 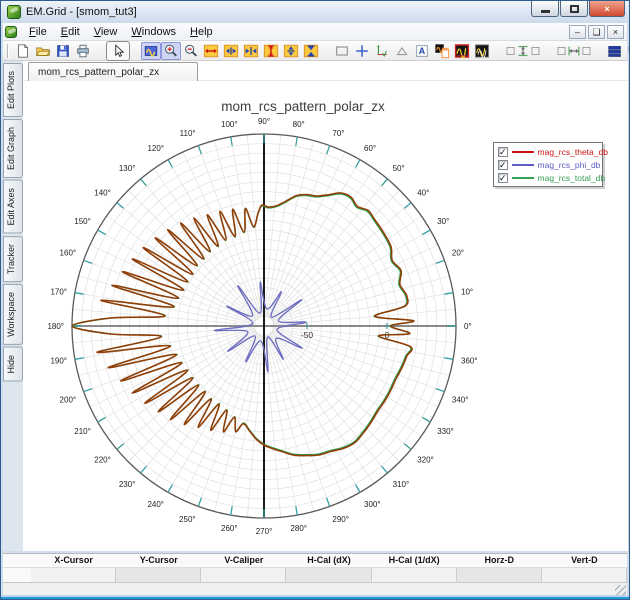 What do you see at coordinates (423, 192) in the screenshot?
I see `svg-text: 40°` at bounding box center [423, 192].